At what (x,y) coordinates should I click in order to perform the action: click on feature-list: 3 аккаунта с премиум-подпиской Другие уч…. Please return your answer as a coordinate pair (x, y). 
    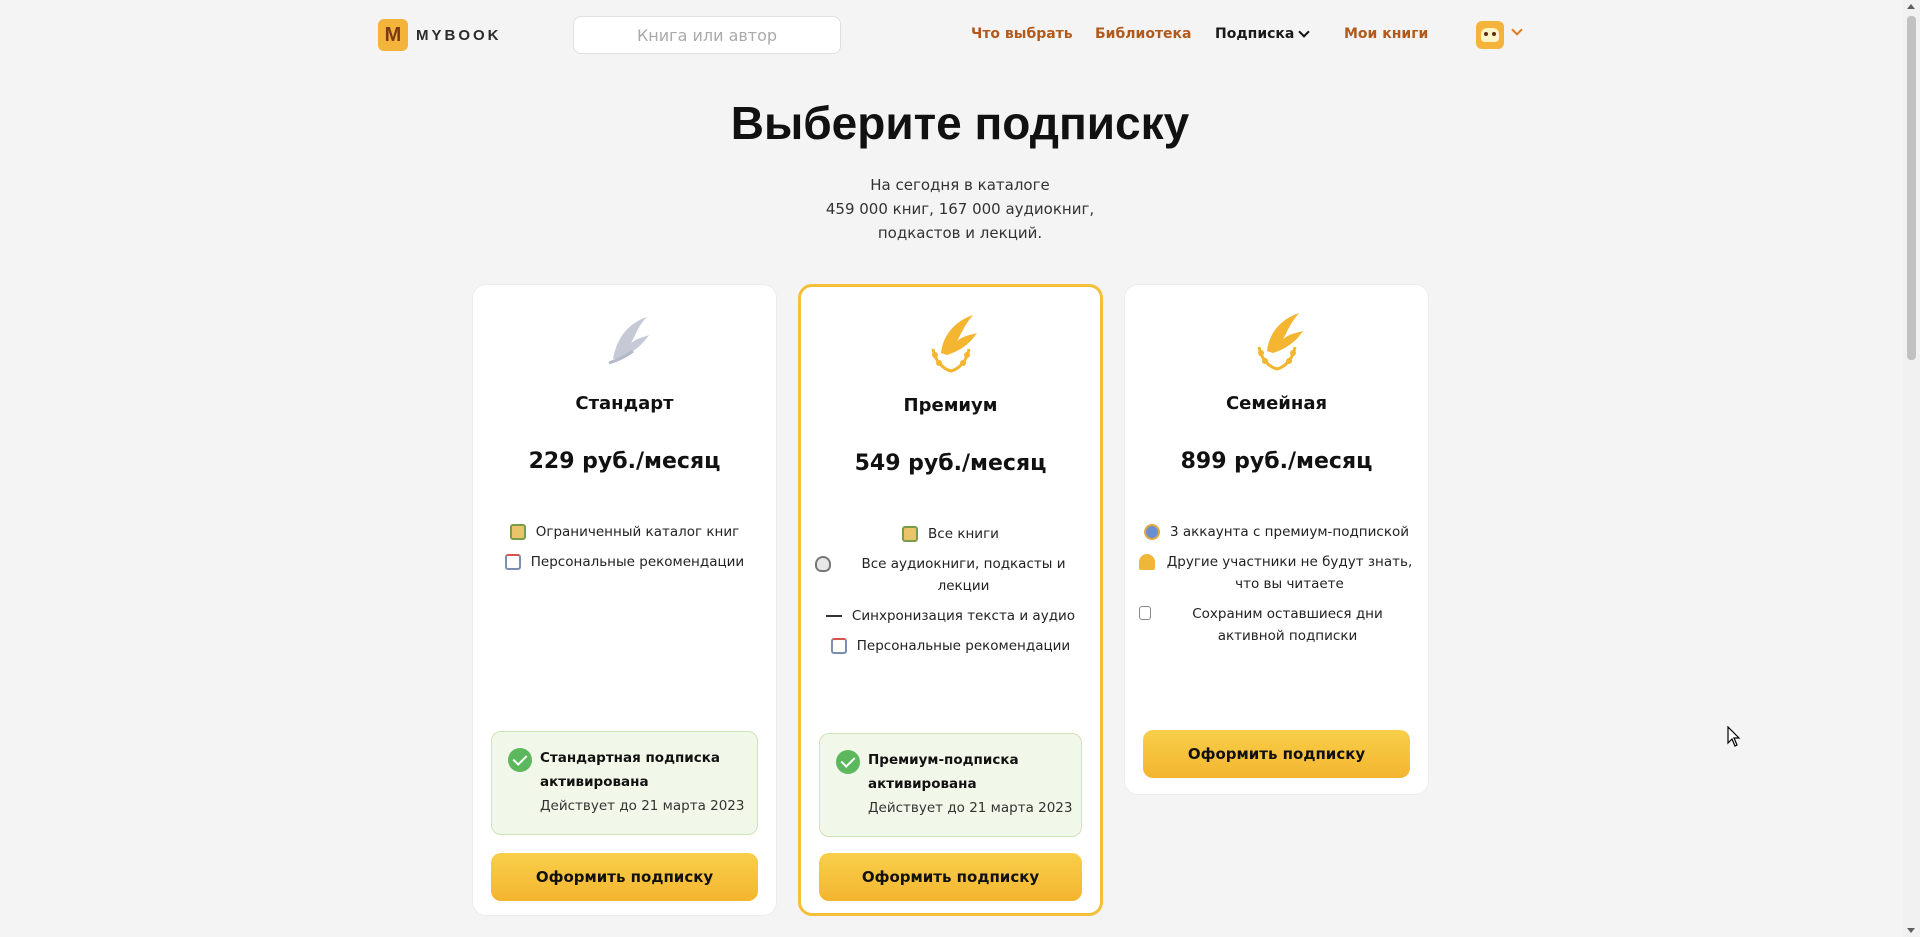
    Looking at the image, I should click on (1276, 588).